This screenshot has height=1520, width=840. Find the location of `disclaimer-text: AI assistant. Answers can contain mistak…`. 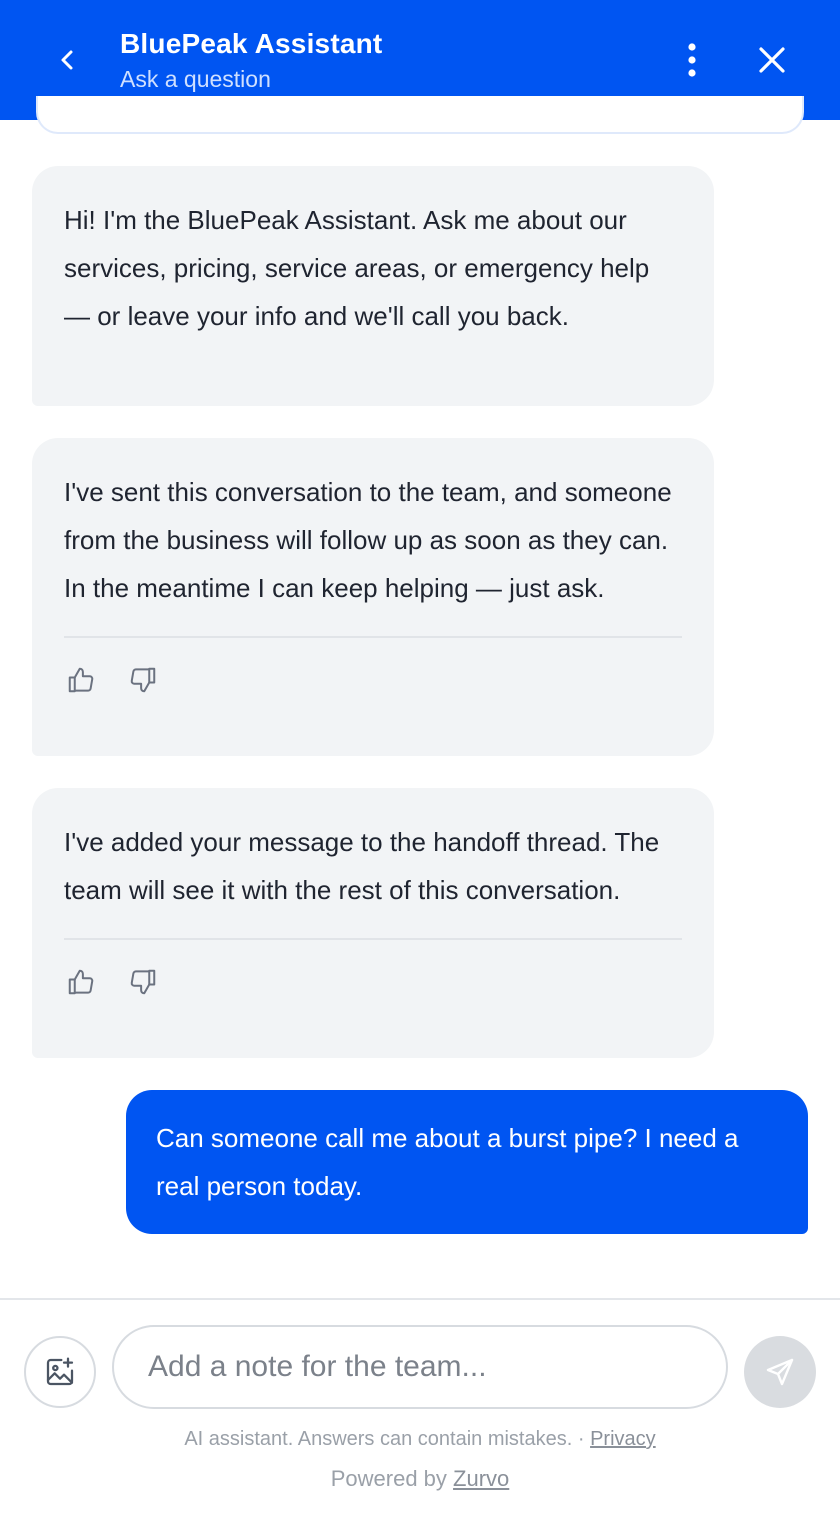

disclaimer-text: AI assistant. Answers can contain mistak… is located at coordinates (384, 1439).